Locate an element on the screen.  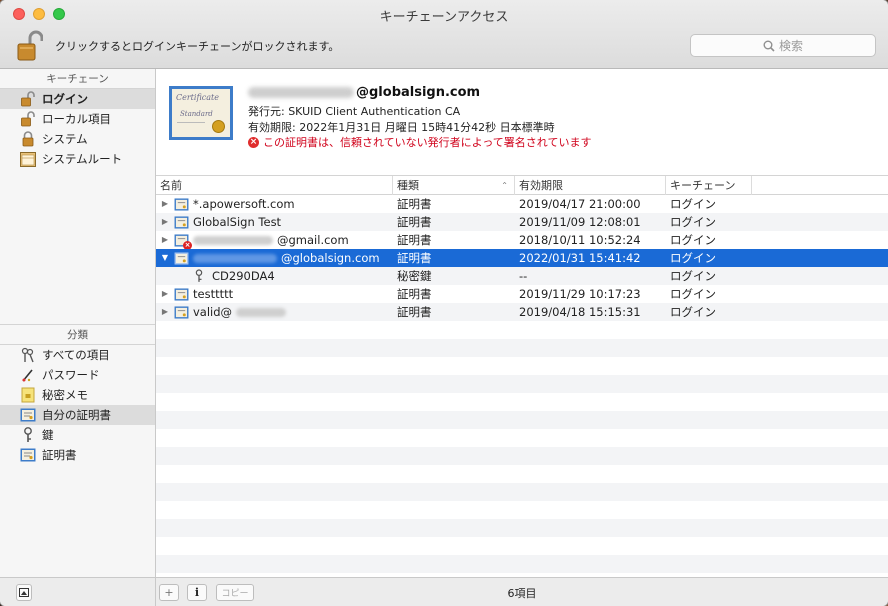
sidebar-item-passwords: パスワード is located at coordinates (77, 375).